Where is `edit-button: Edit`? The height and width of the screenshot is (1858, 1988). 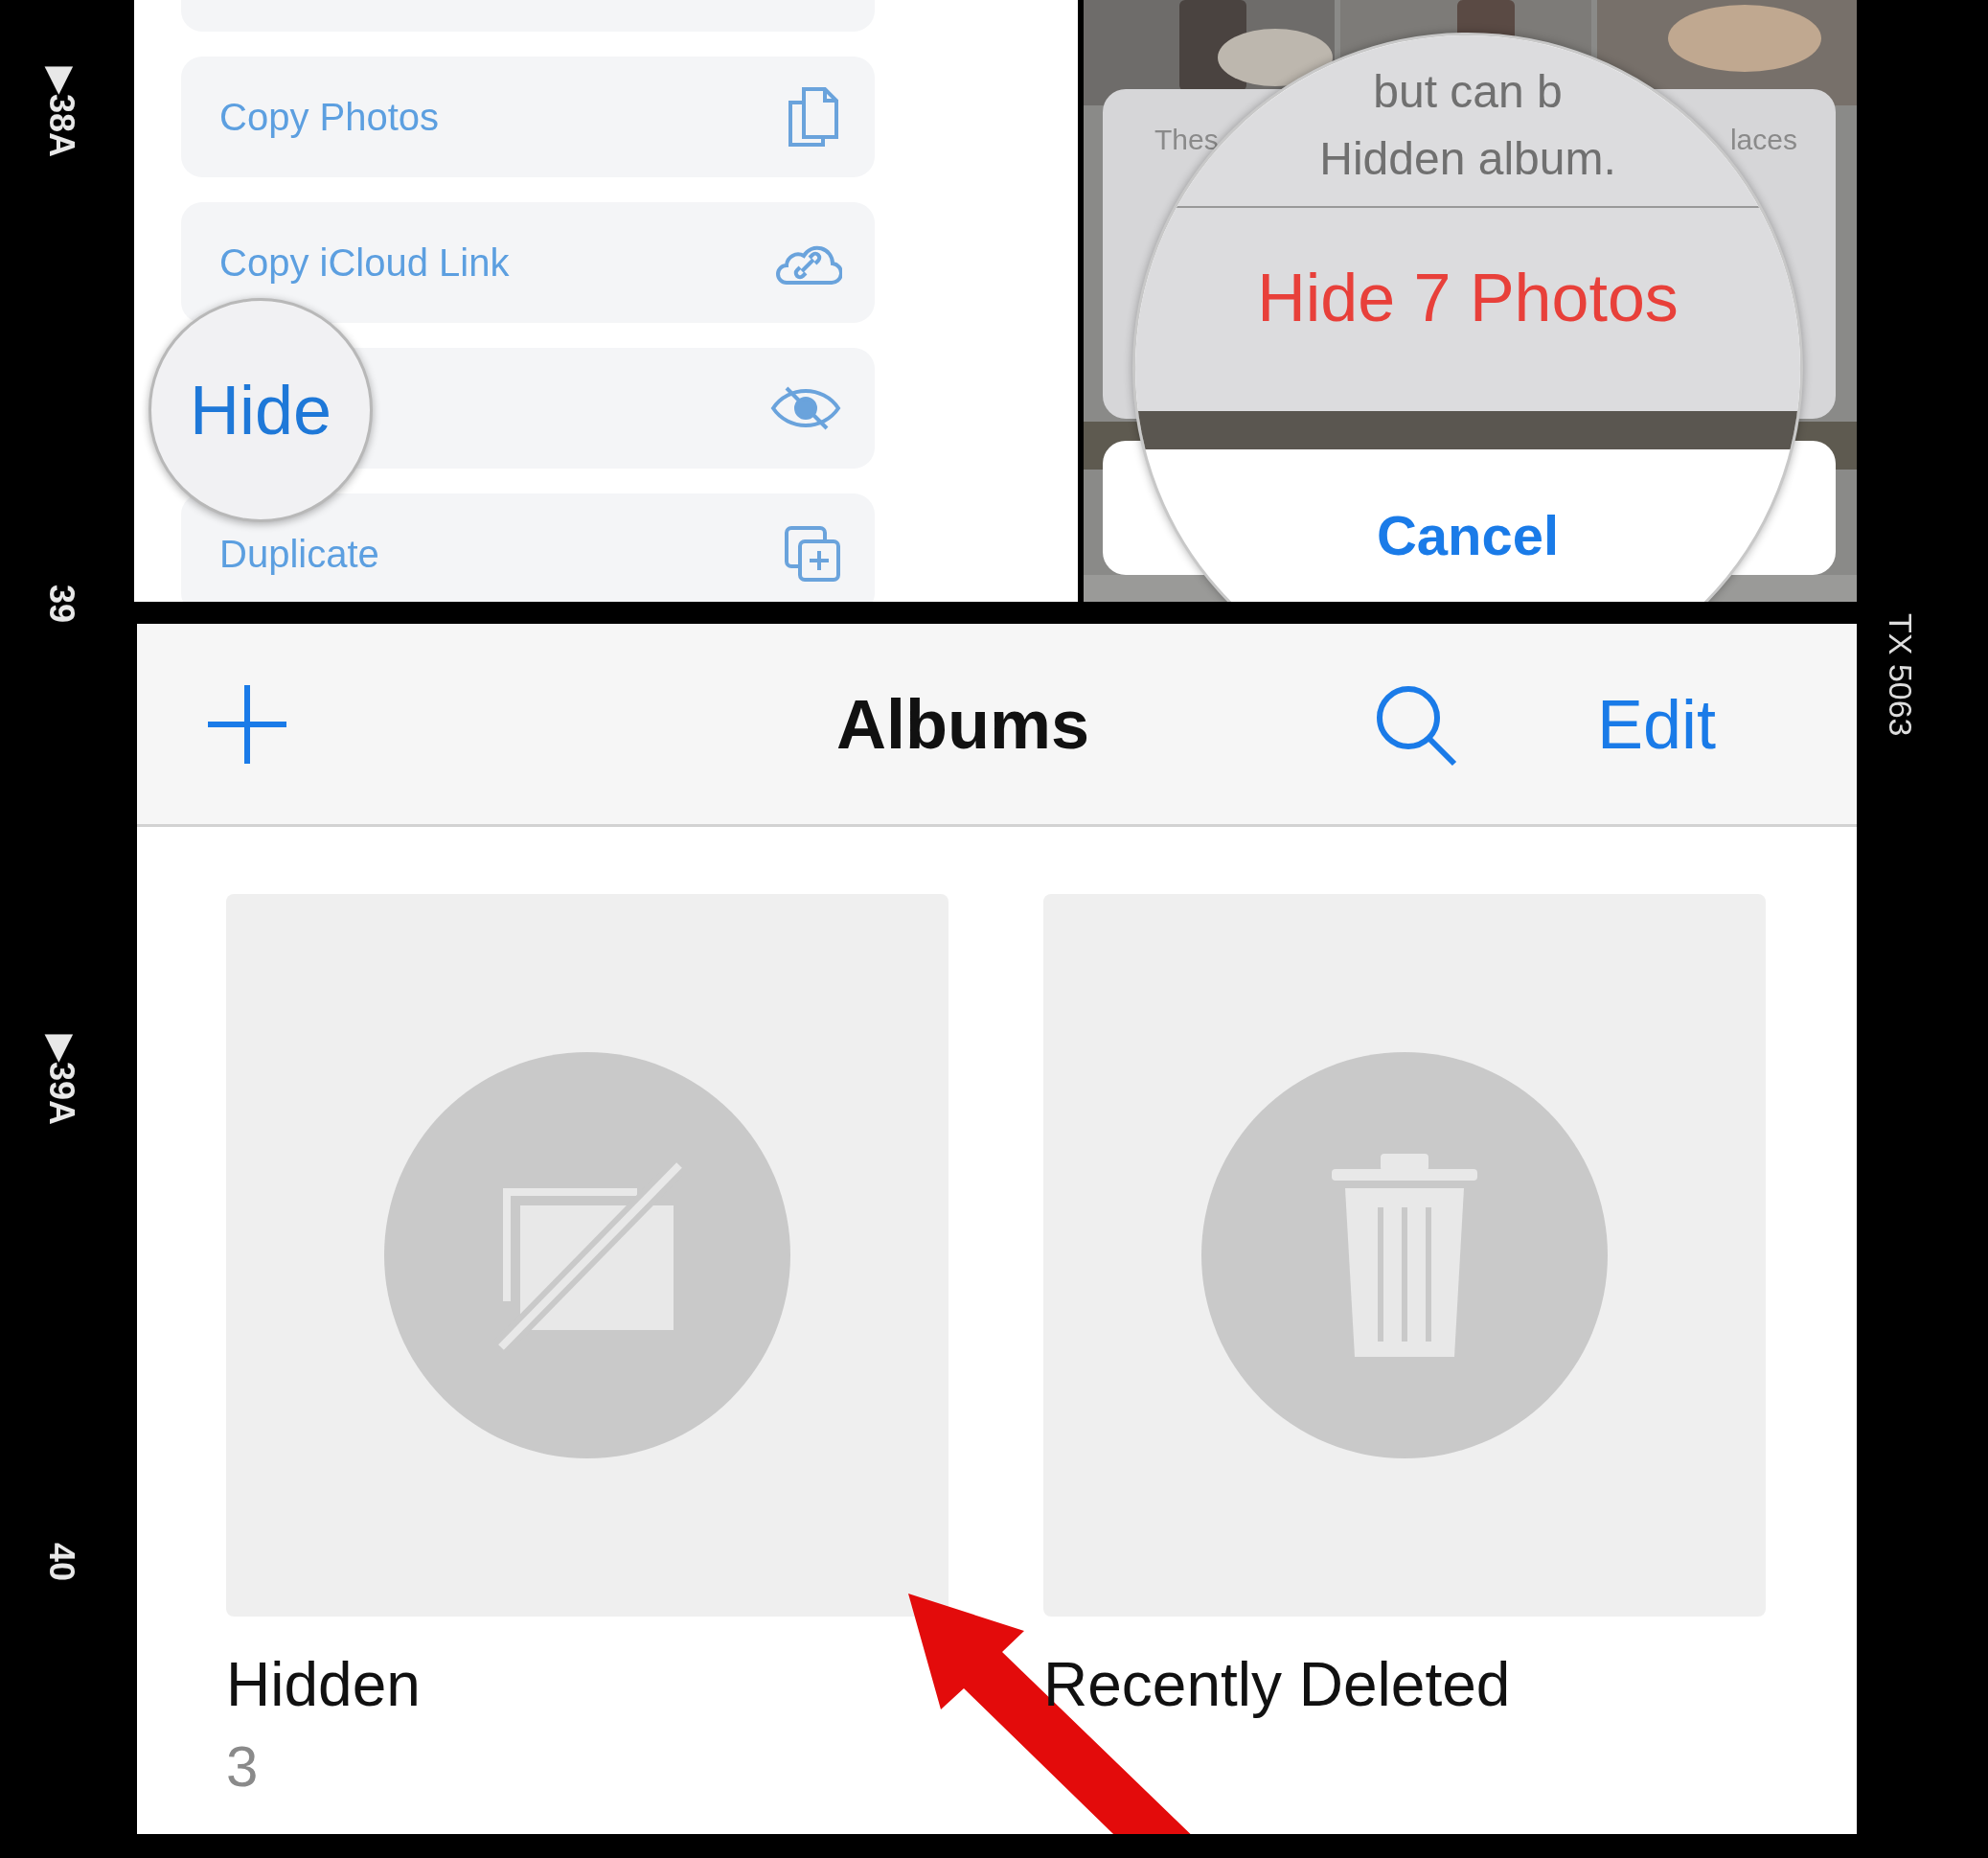
edit-button: Edit is located at coordinates (1657, 724).